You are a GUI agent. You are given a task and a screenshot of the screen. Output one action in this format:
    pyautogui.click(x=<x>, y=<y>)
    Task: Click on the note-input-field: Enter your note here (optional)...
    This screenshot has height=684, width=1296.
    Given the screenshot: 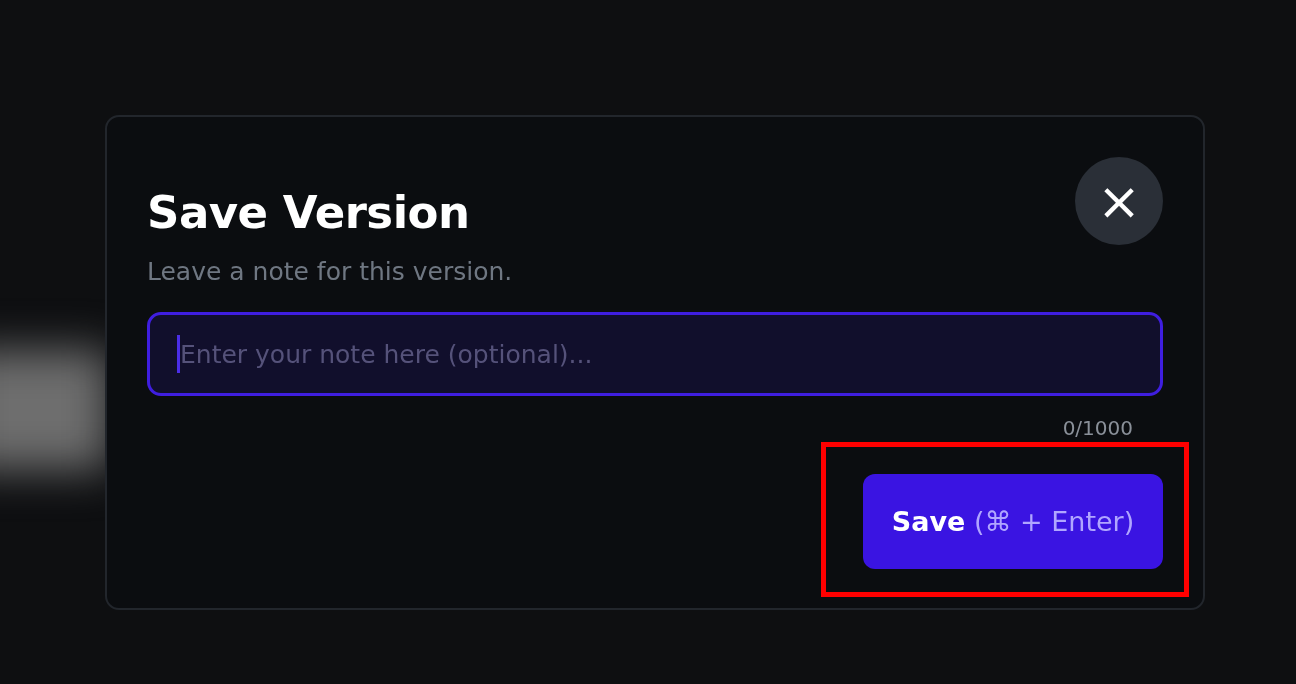 What is the action you would take?
    pyautogui.click(x=655, y=354)
    